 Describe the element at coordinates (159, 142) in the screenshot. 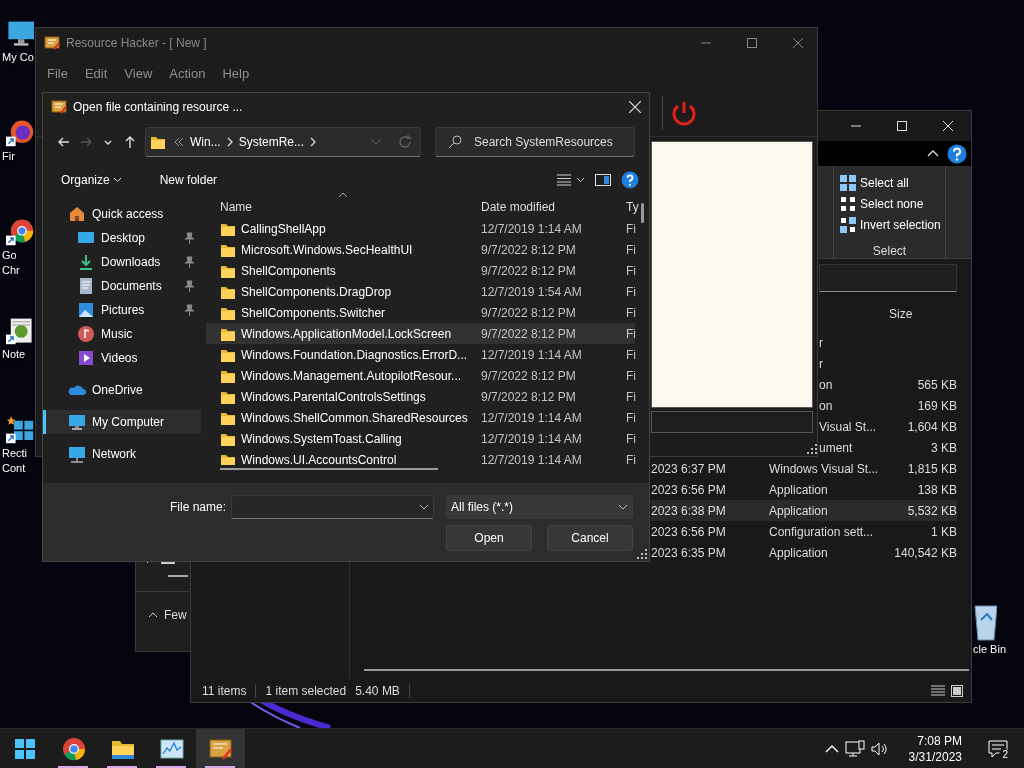

I see `folder-icon` at that location.